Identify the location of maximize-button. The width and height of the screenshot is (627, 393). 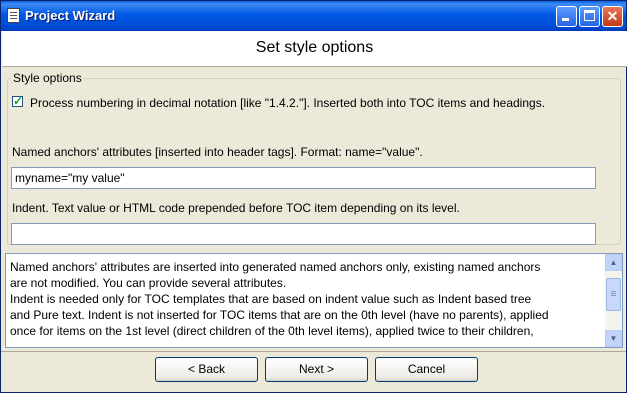
(589, 16).